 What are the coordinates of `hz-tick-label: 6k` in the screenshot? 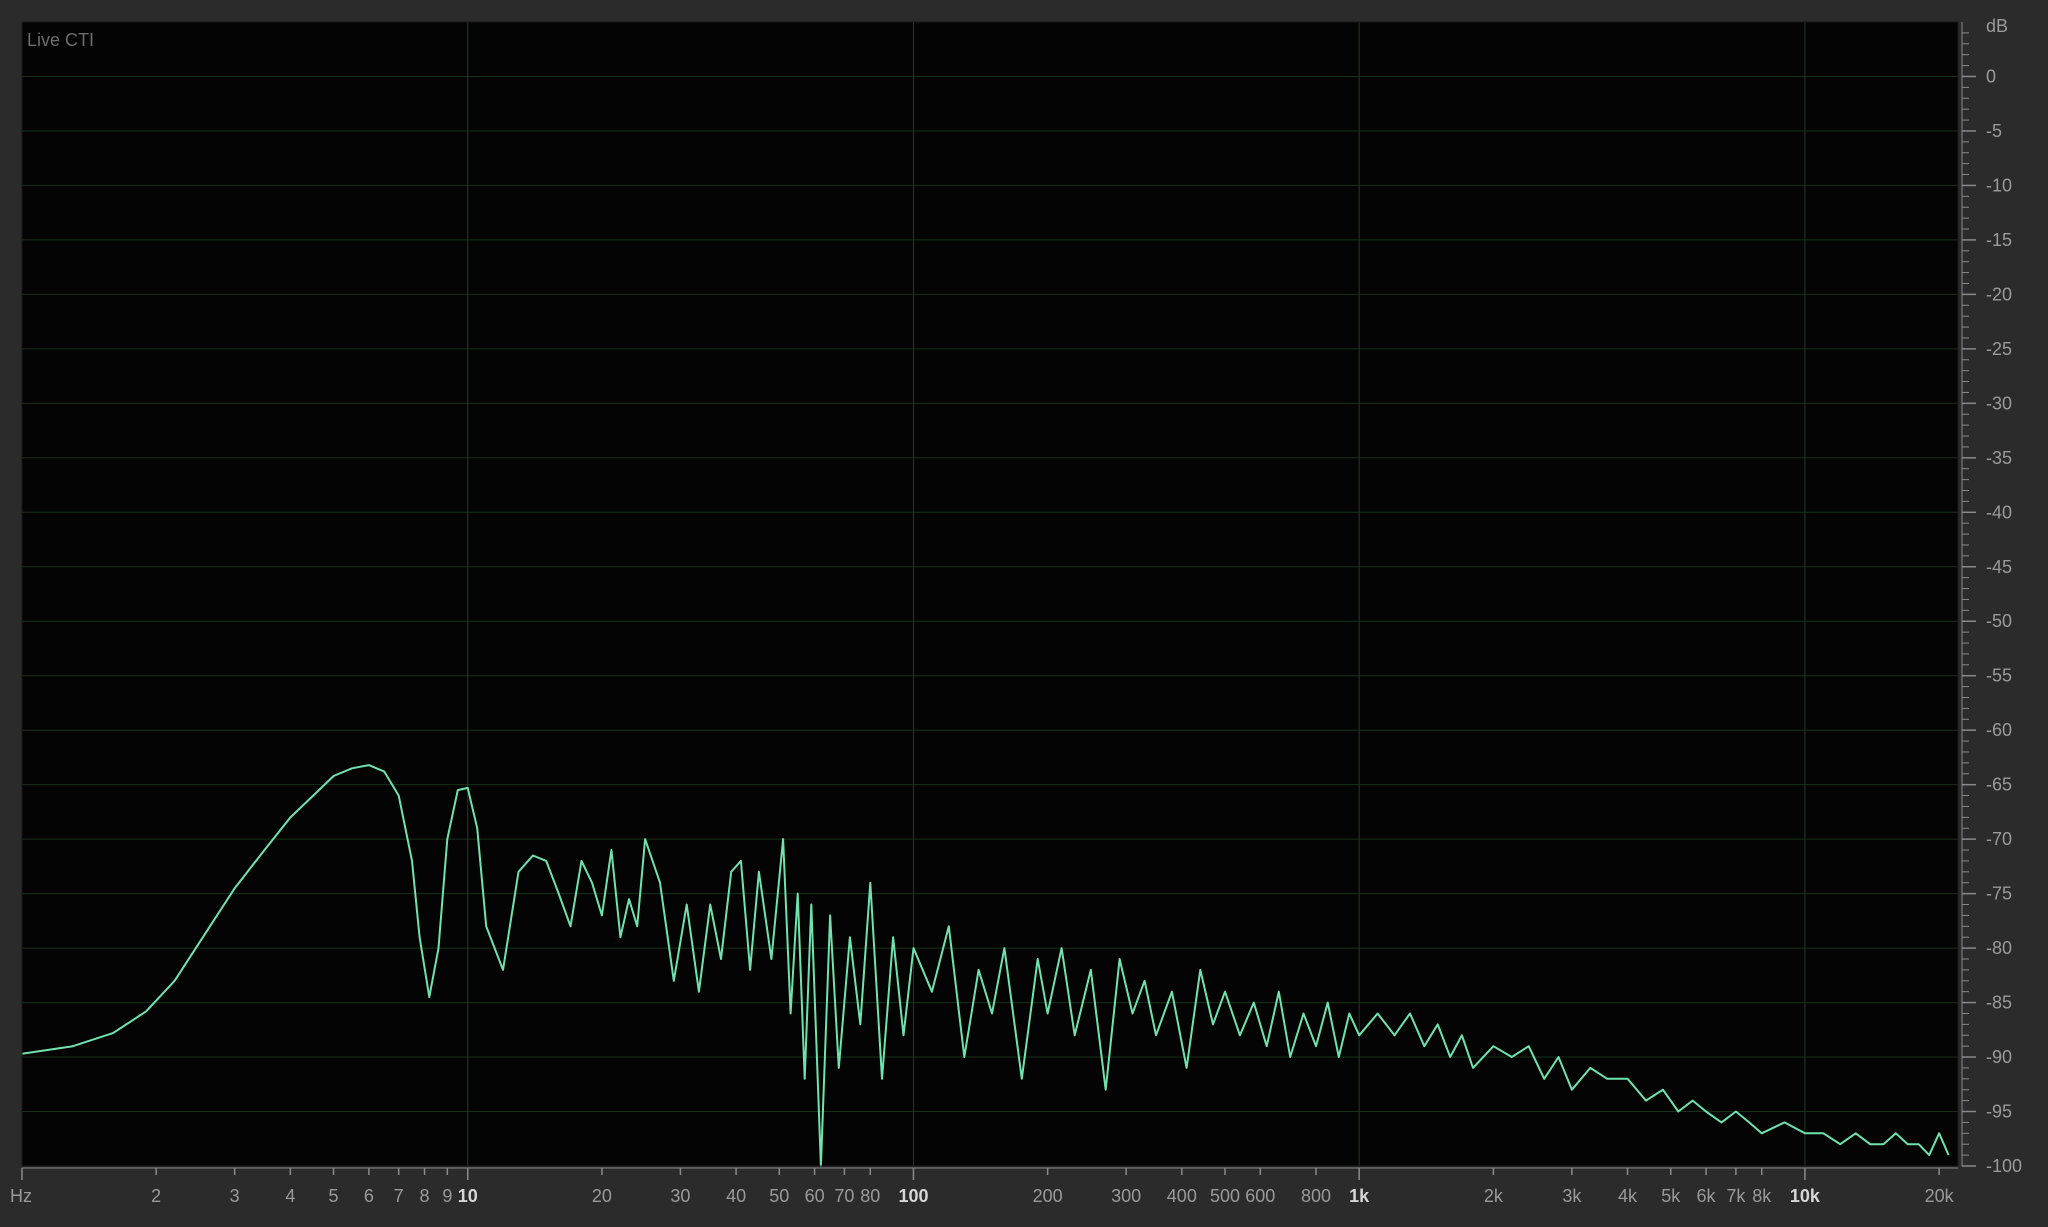 It's located at (1707, 1196).